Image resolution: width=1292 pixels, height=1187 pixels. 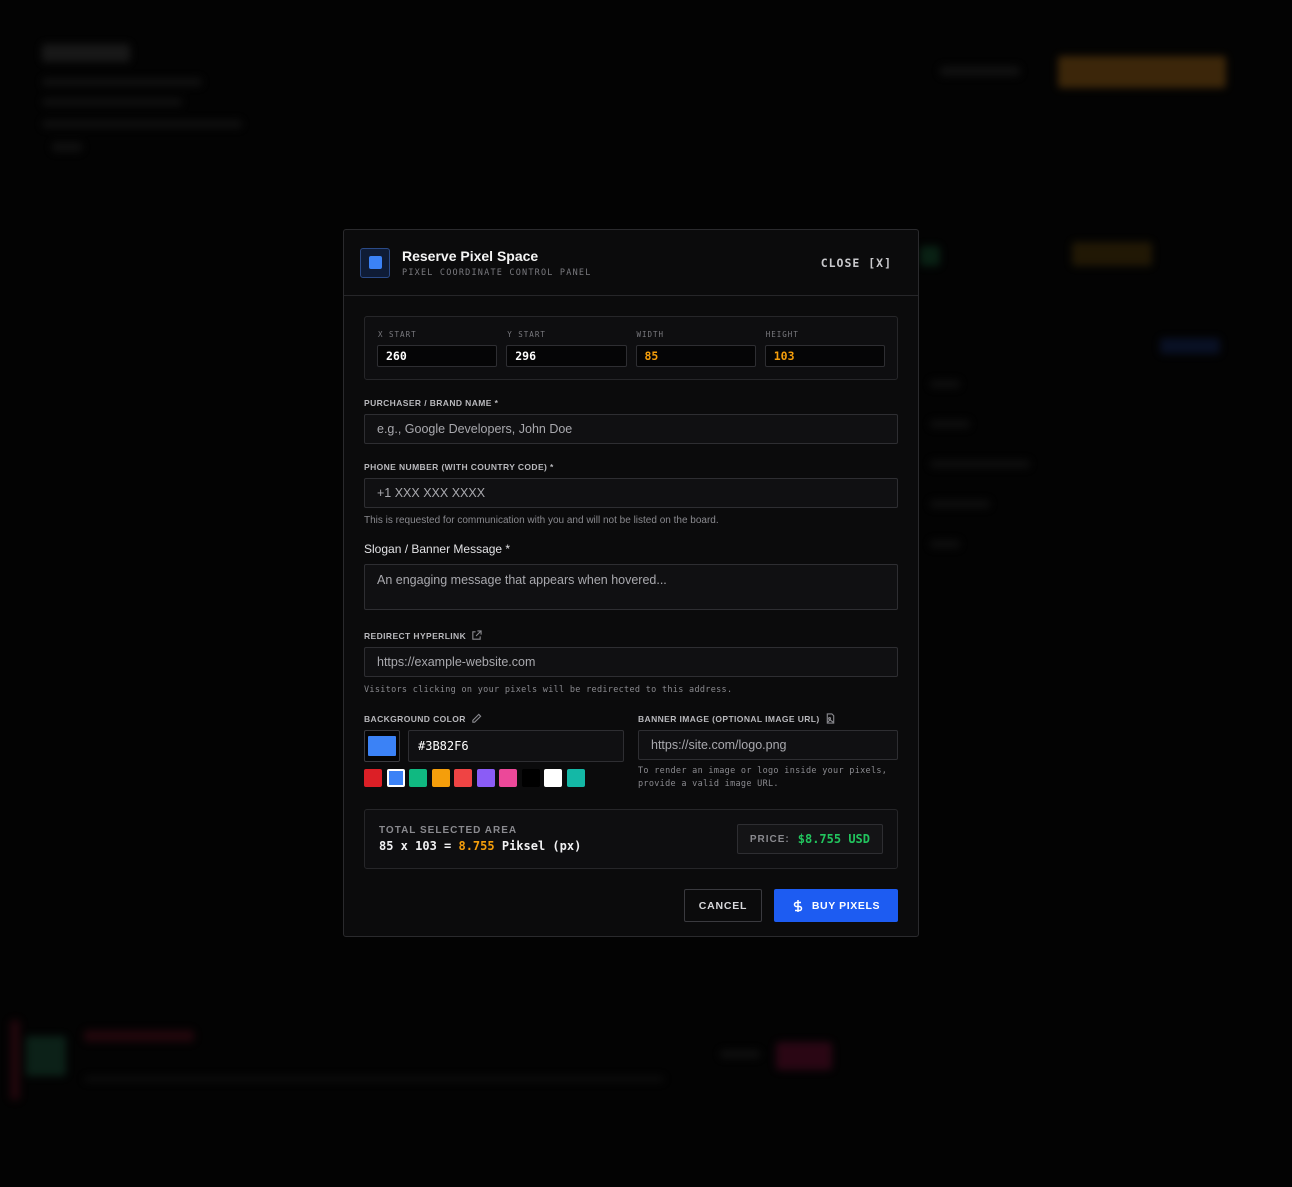 What do you see at coordinates (723, 905) in the screenshot?
I see `cancel-button: CANCEL` at bounding box center [723, 905].